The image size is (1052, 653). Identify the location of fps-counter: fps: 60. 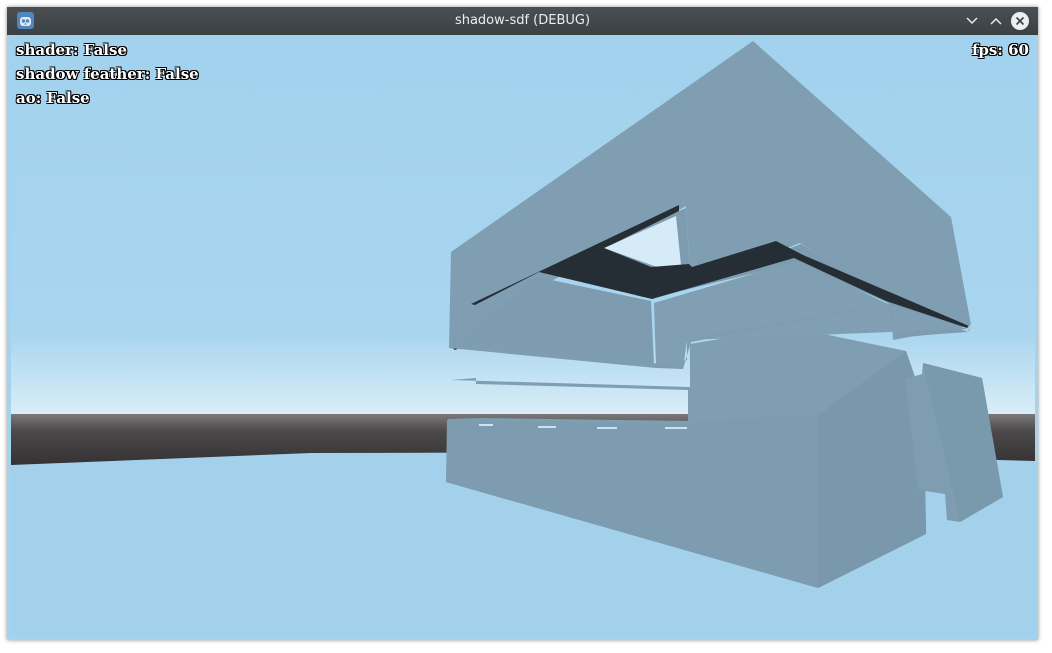
(1000, 50).